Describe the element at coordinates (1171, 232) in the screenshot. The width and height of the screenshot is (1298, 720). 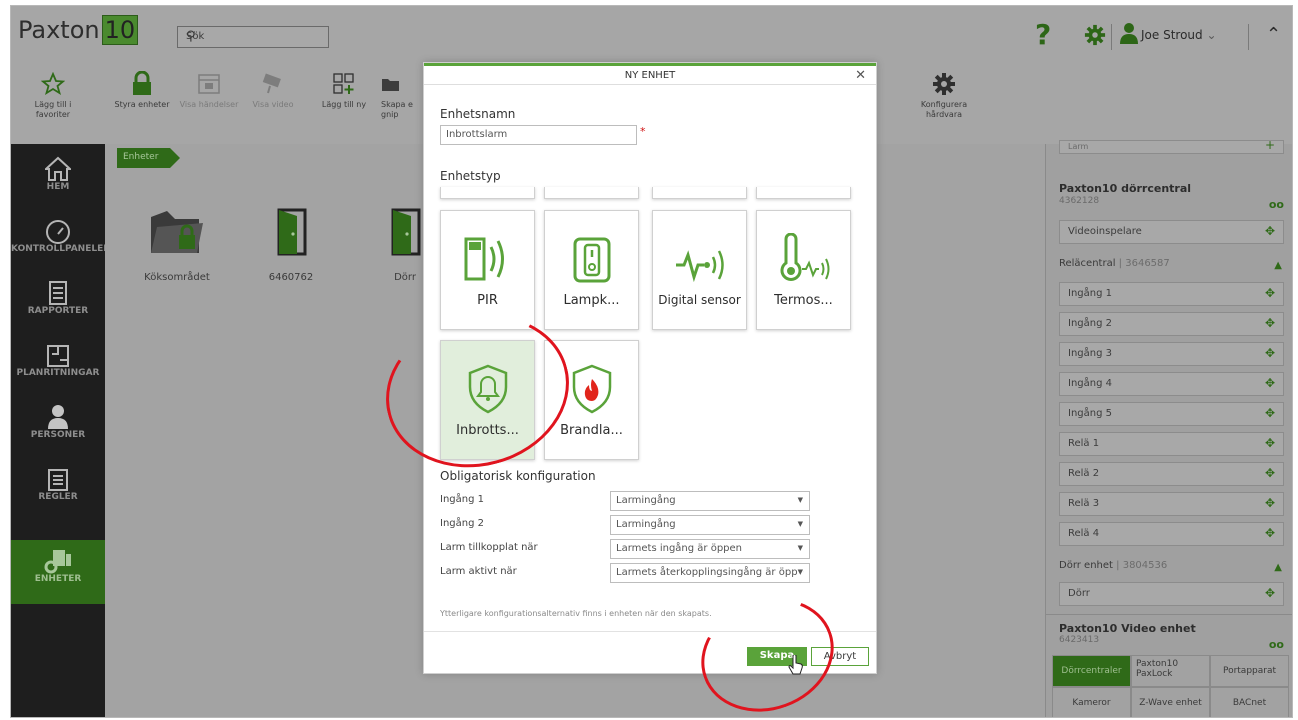
I see `video-recorder-row: Videoinspelare ✥` at that location.